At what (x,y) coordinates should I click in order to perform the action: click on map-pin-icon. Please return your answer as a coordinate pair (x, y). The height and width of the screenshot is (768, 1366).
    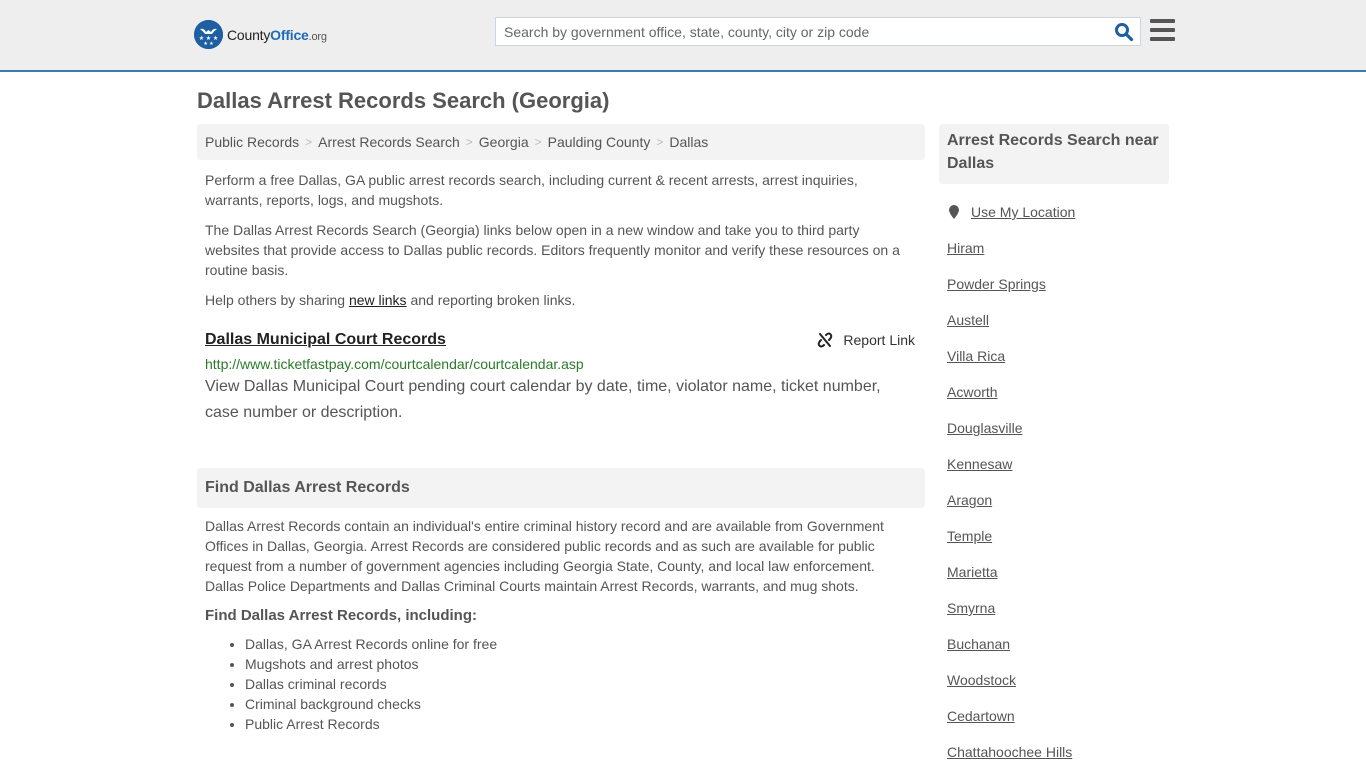
    Looking at the image, I should click on (954, 212).